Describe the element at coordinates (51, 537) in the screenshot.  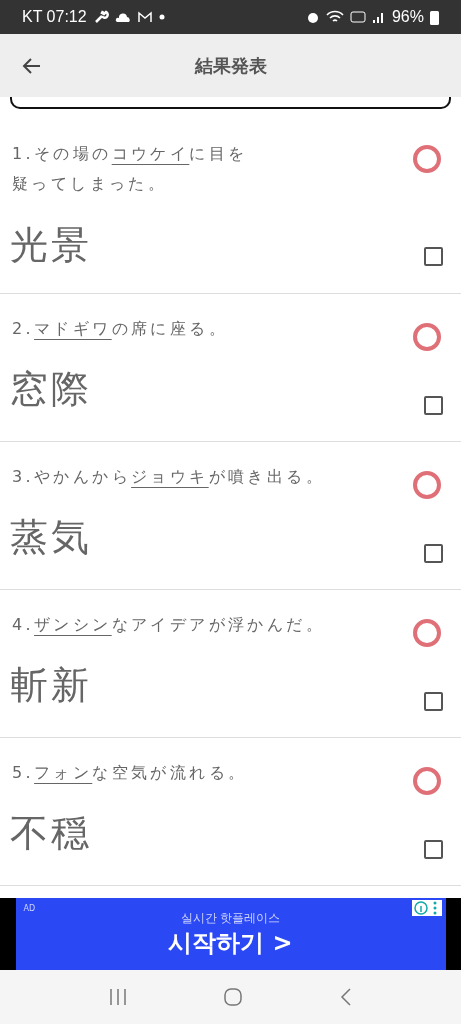
I see `answer-word: 蒸気` at that location.